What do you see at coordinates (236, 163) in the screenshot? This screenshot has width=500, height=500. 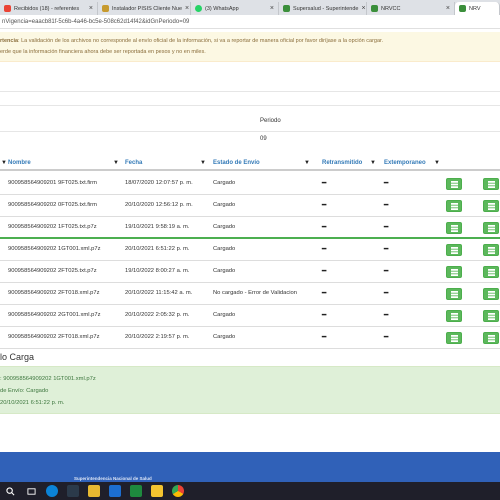 I see `column-header-estado: Estado de Envío` at bounding box center [236, 163].